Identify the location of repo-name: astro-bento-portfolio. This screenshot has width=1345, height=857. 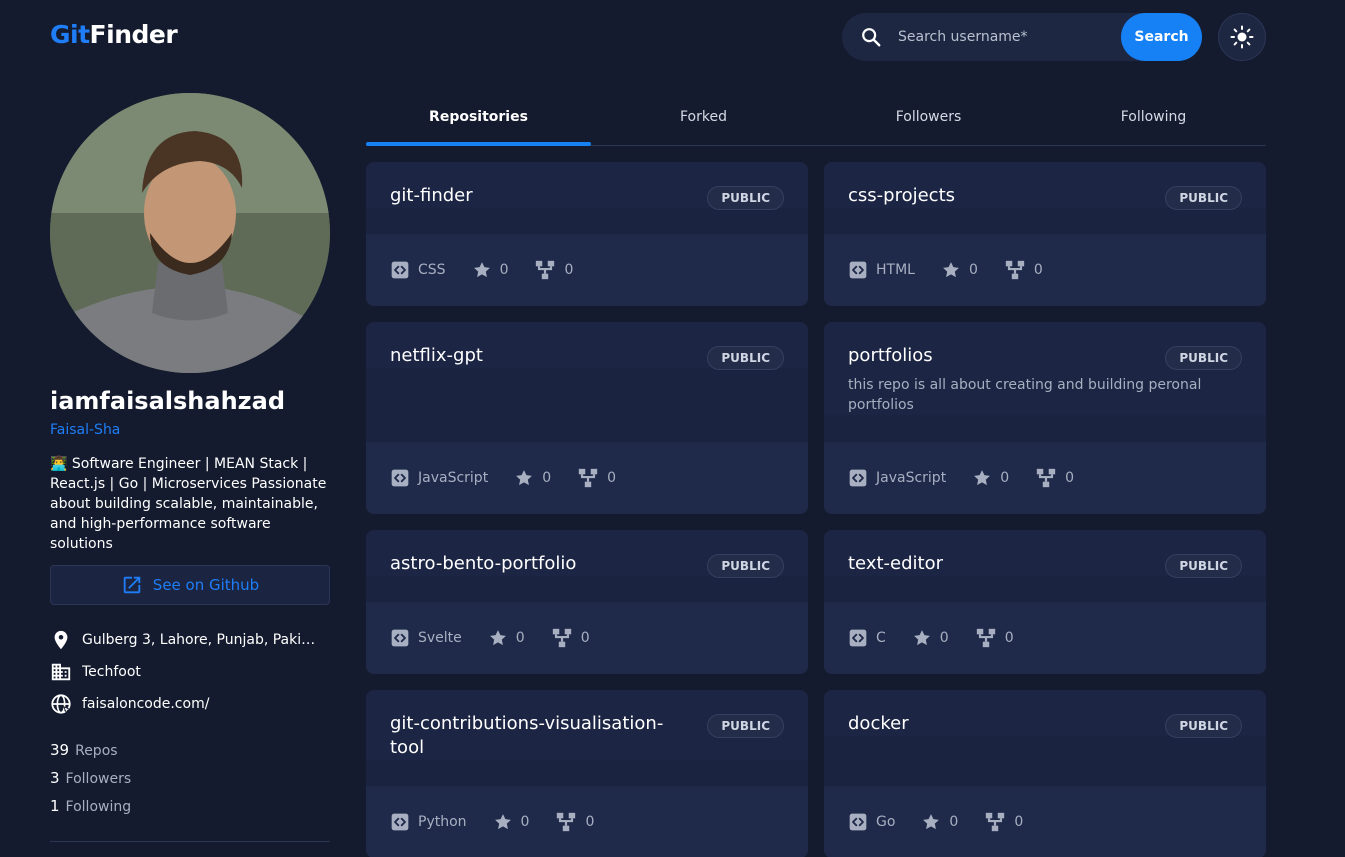
(540, 564).